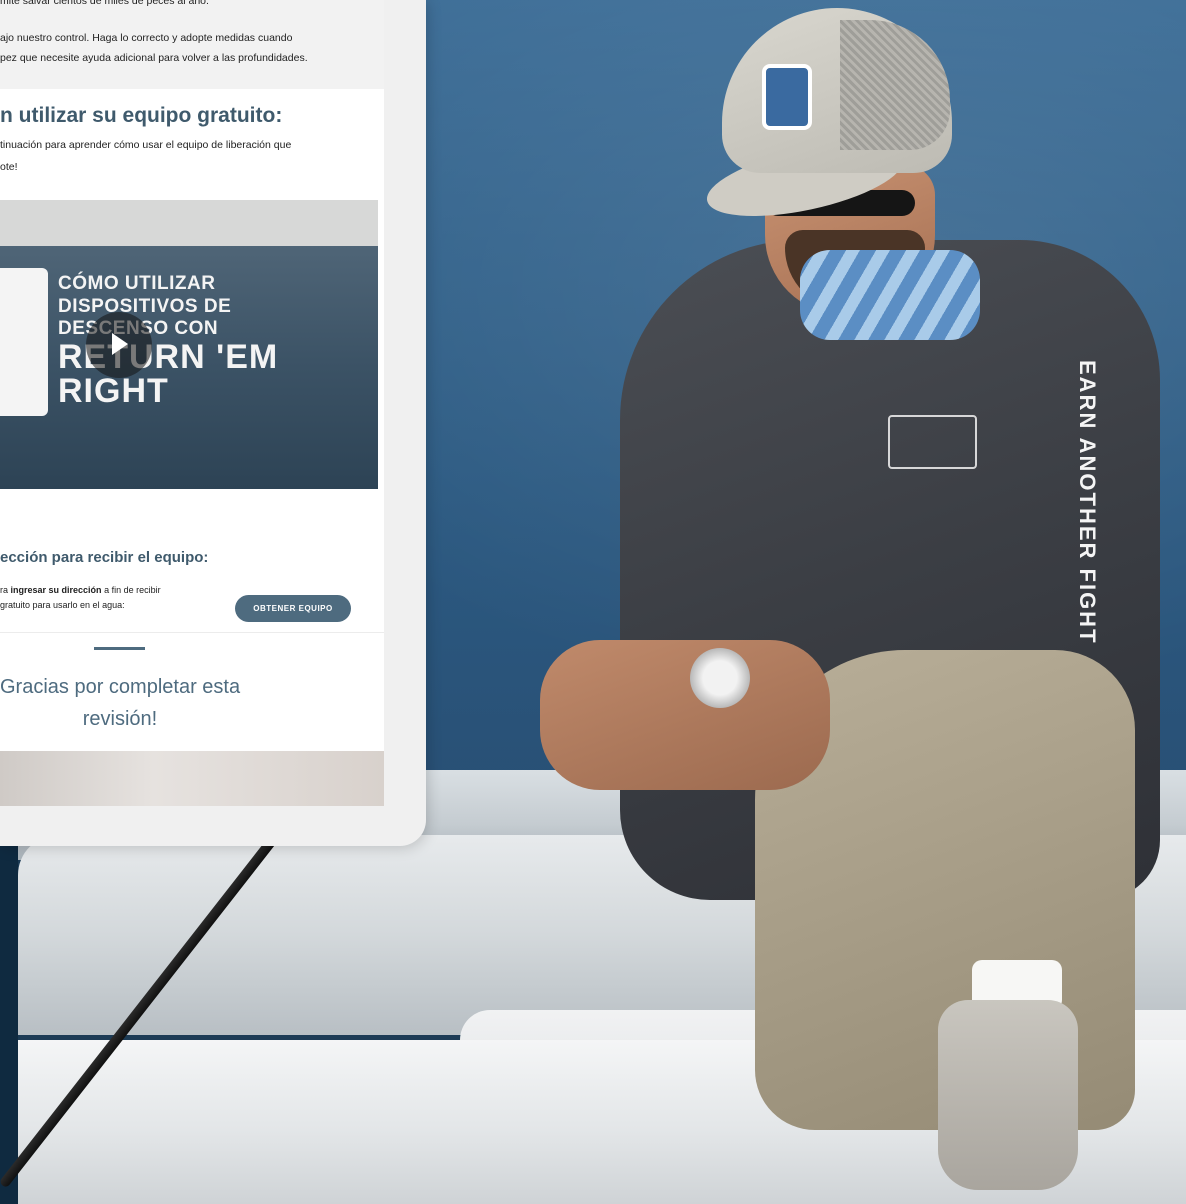 This screenshot has height=1204, width=1186. What do you see at coordinates (120, 719) in the screenshot?
I see `thanks-line-2: revisión!` at bounding box center [120, 719].